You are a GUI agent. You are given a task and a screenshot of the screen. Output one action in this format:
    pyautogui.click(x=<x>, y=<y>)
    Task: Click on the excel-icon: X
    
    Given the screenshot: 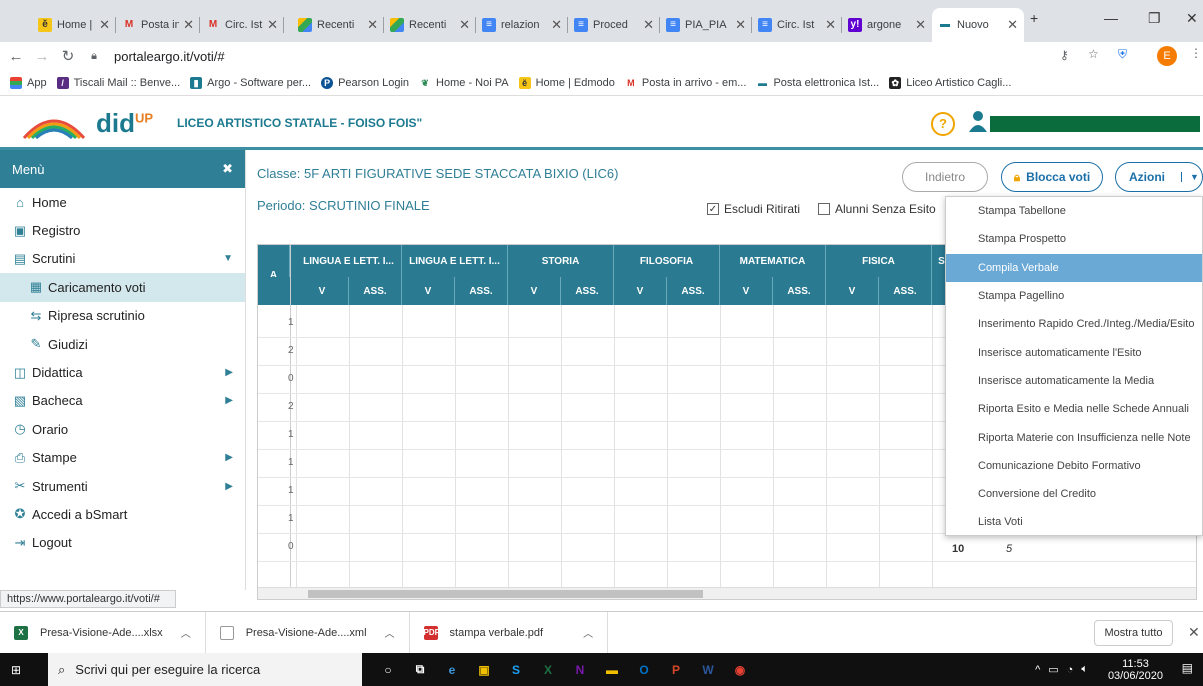 What is the action you would take?
    pyautogui.click(x=548, y=669)
    